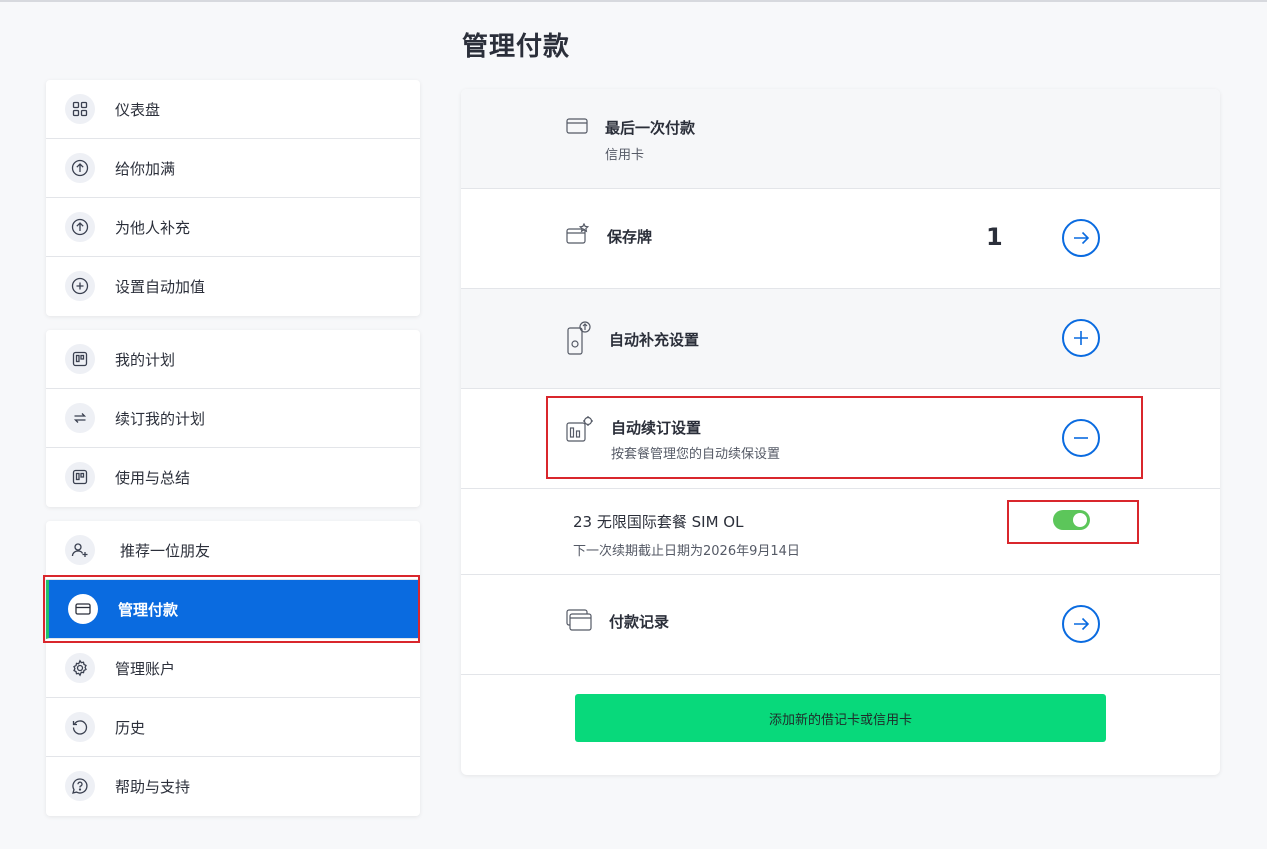 The image size is (1267, 849). What do you see at coordinates (80, 668) in the screenshot?
I see `gear-icon` at bounding box center [80, 668].